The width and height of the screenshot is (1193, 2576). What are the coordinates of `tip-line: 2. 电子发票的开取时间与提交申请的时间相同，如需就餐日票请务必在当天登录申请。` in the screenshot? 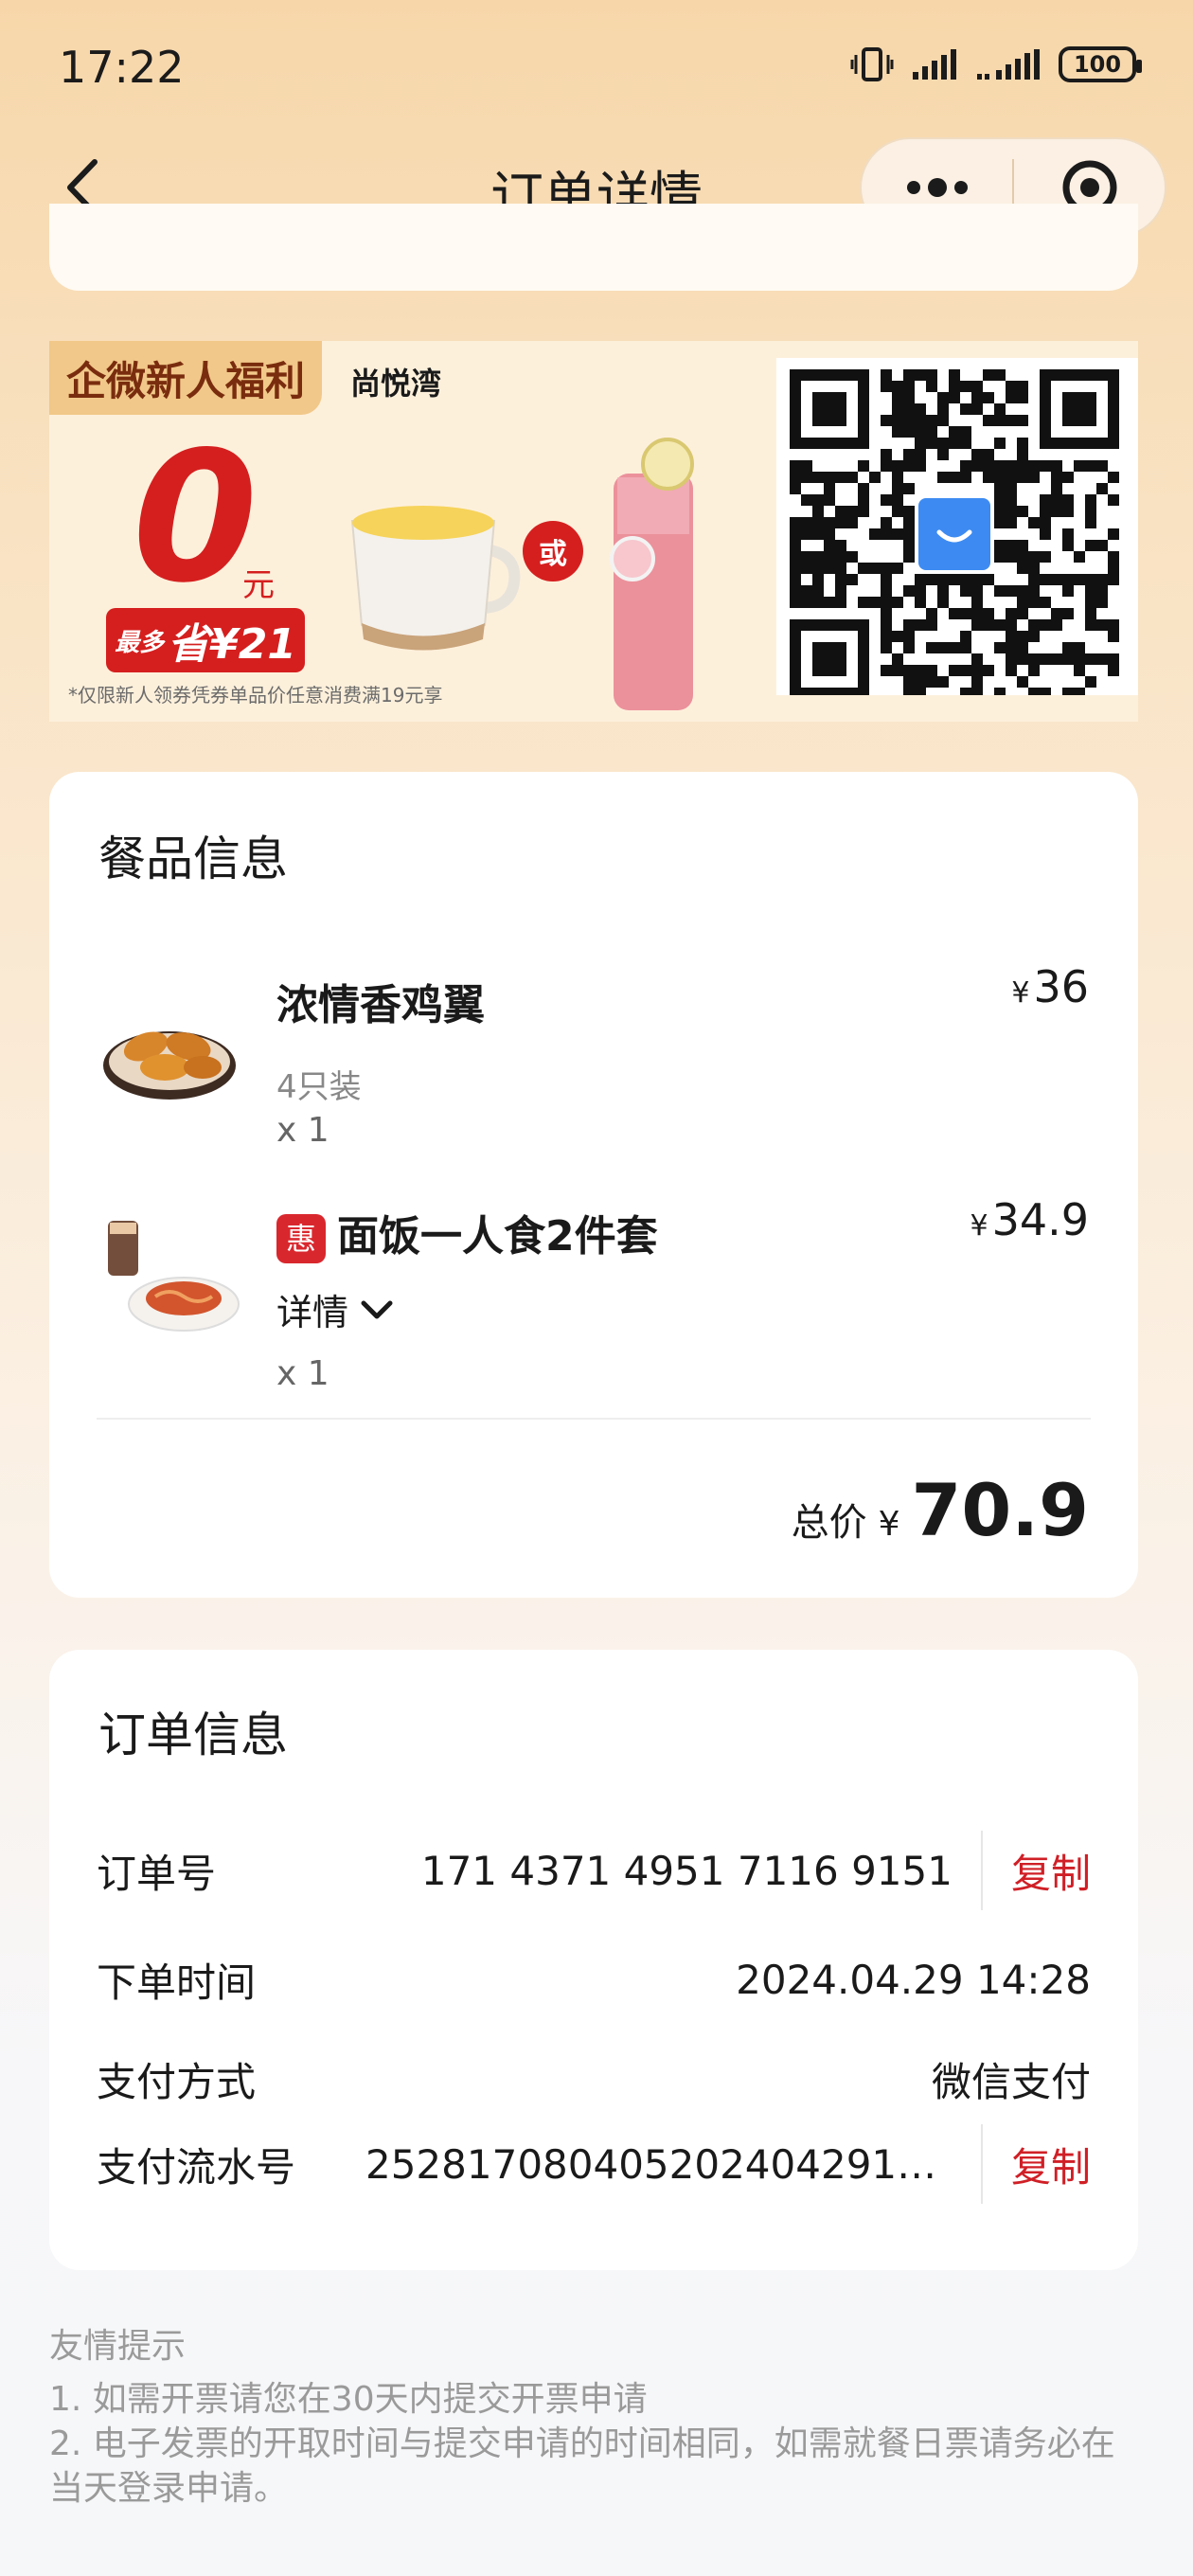 It's located at (582, 2466).